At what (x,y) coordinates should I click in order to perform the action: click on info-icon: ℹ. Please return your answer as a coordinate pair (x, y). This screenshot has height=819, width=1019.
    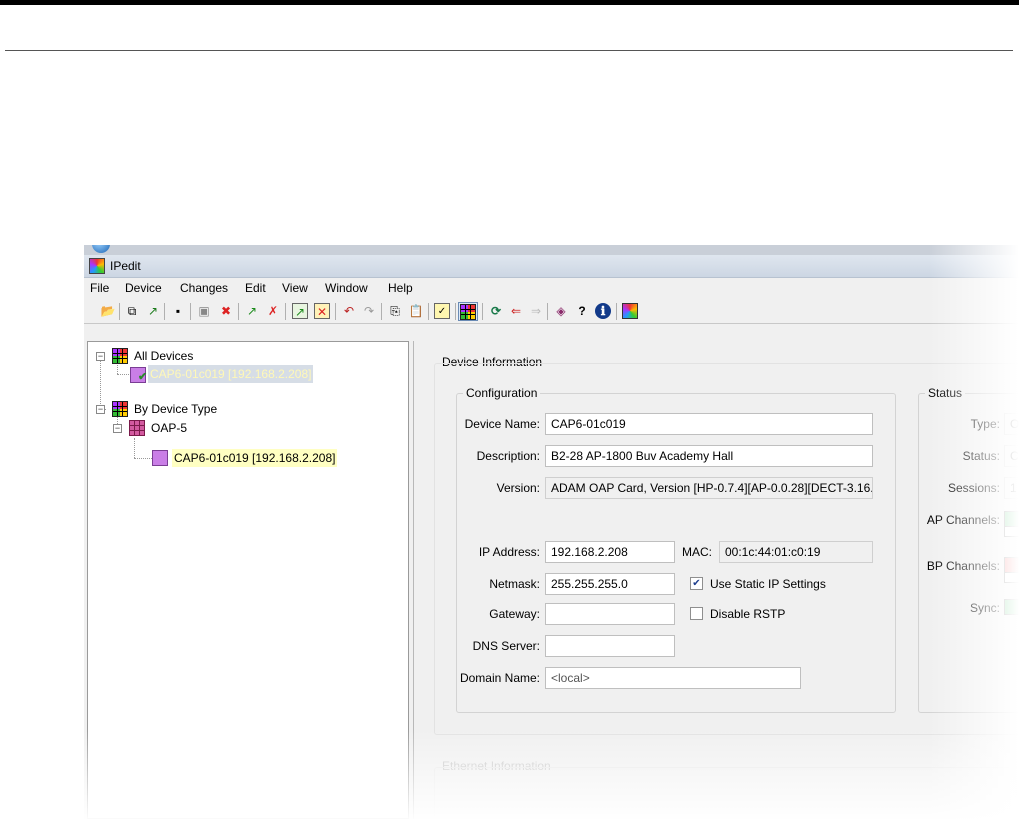
    Looking at the image, I should click on (603, 311).